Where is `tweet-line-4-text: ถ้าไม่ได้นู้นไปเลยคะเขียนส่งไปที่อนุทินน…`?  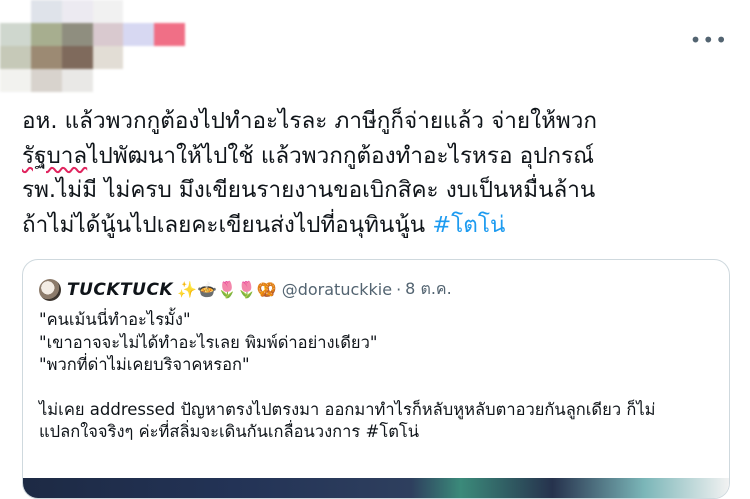
tweet-line-4-text: ถ้าไม่ได้นู้นไปเลยคะเขียนส่งไปที่อนุทินน… is located at coordinates (224, 224).